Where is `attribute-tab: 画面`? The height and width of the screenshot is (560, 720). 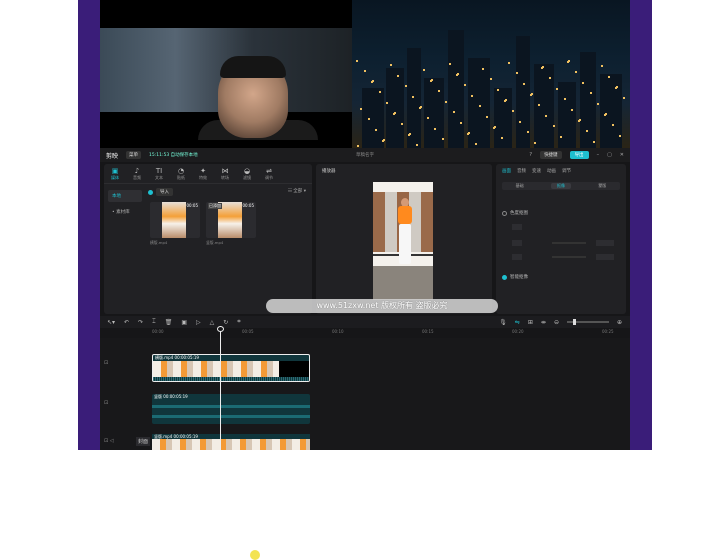 attribute-tab: 画面 is located at coordinates (506, 171).